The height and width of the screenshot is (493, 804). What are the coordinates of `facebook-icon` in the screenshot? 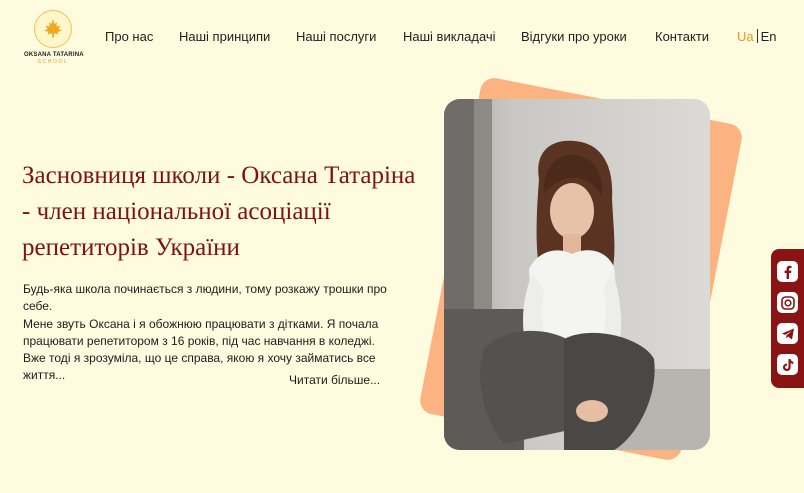 It's located at (787, 271).